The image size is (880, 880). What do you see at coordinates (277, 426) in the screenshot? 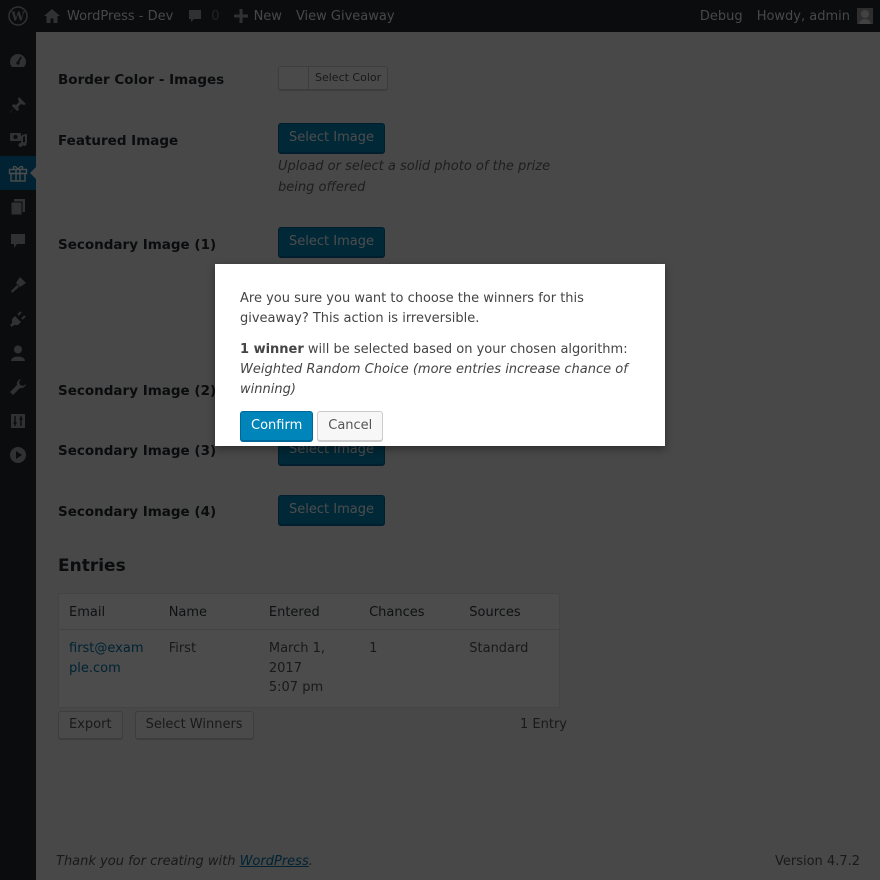
I see `confirm-button: Confirm` at bounding box center [277, 426].